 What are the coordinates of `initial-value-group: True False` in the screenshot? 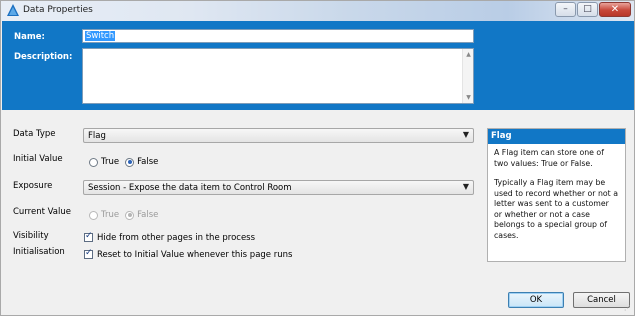 It's located at (126, 162).